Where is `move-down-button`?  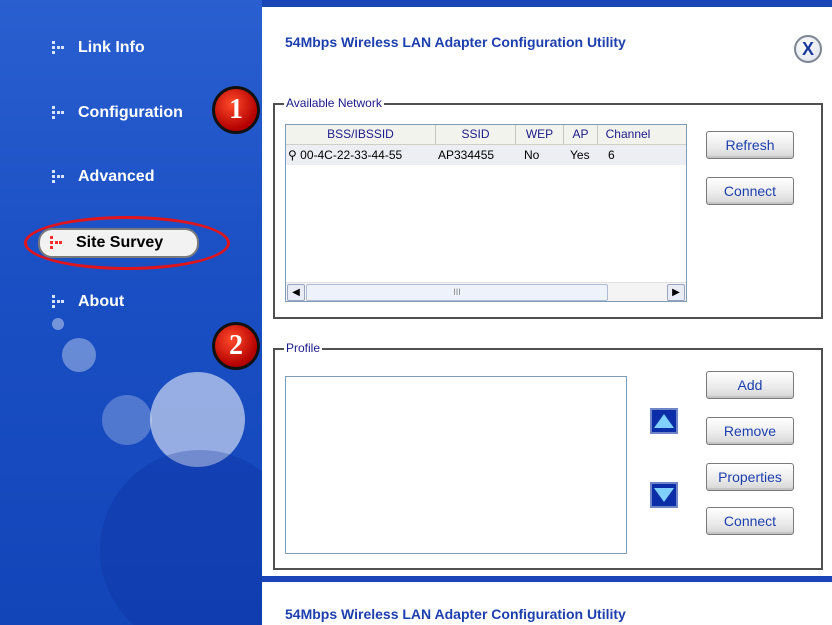
move-down-button is located at coordinates (664, 495).